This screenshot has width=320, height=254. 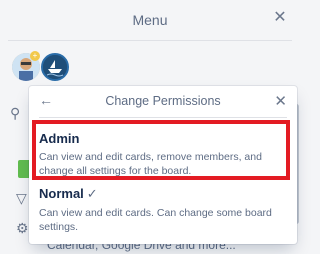 I want to click on check-icon: ✓, so click(x=92, y=193).